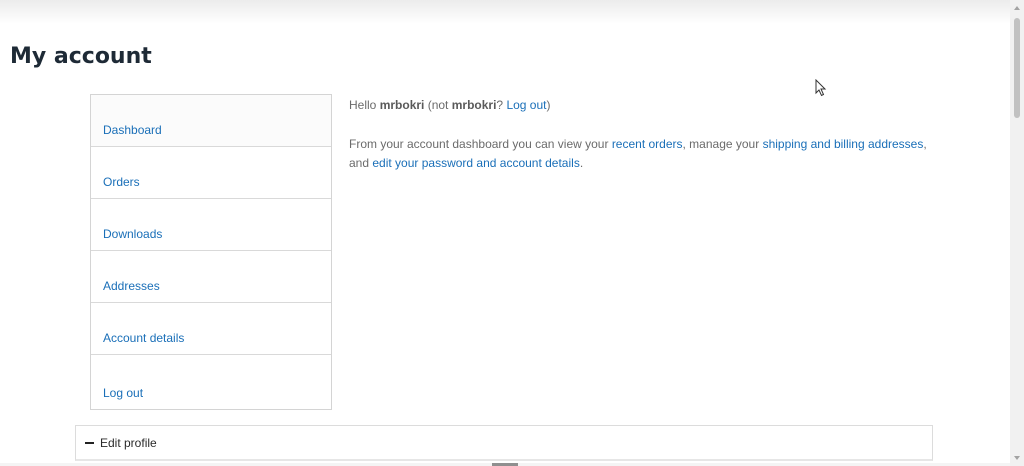 This screenshot has width=1024, height=466. I want to click on greeting-not-prefix: (not, so click(438, 105).